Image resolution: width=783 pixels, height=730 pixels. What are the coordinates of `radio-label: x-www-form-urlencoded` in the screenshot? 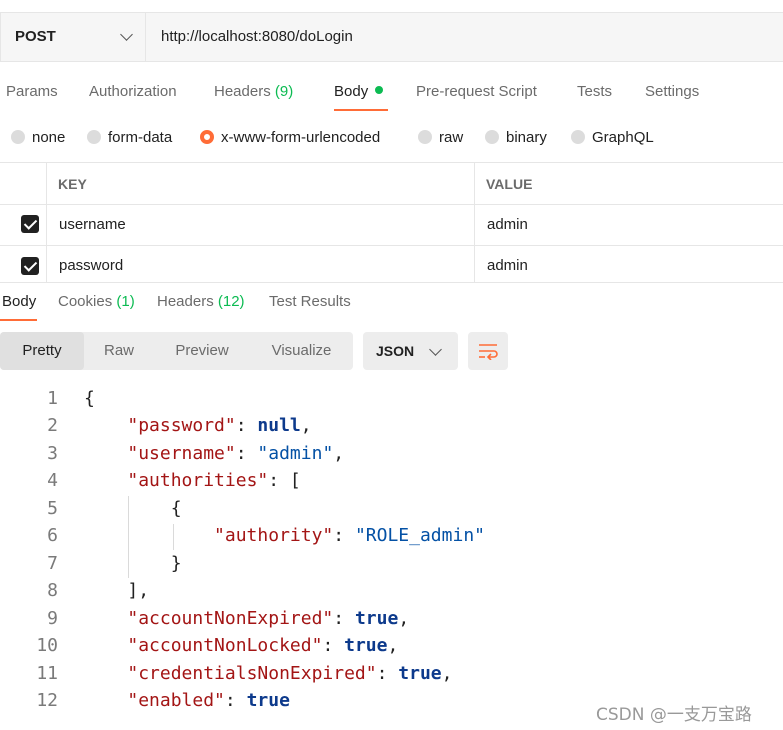 It's located at (301, 137).